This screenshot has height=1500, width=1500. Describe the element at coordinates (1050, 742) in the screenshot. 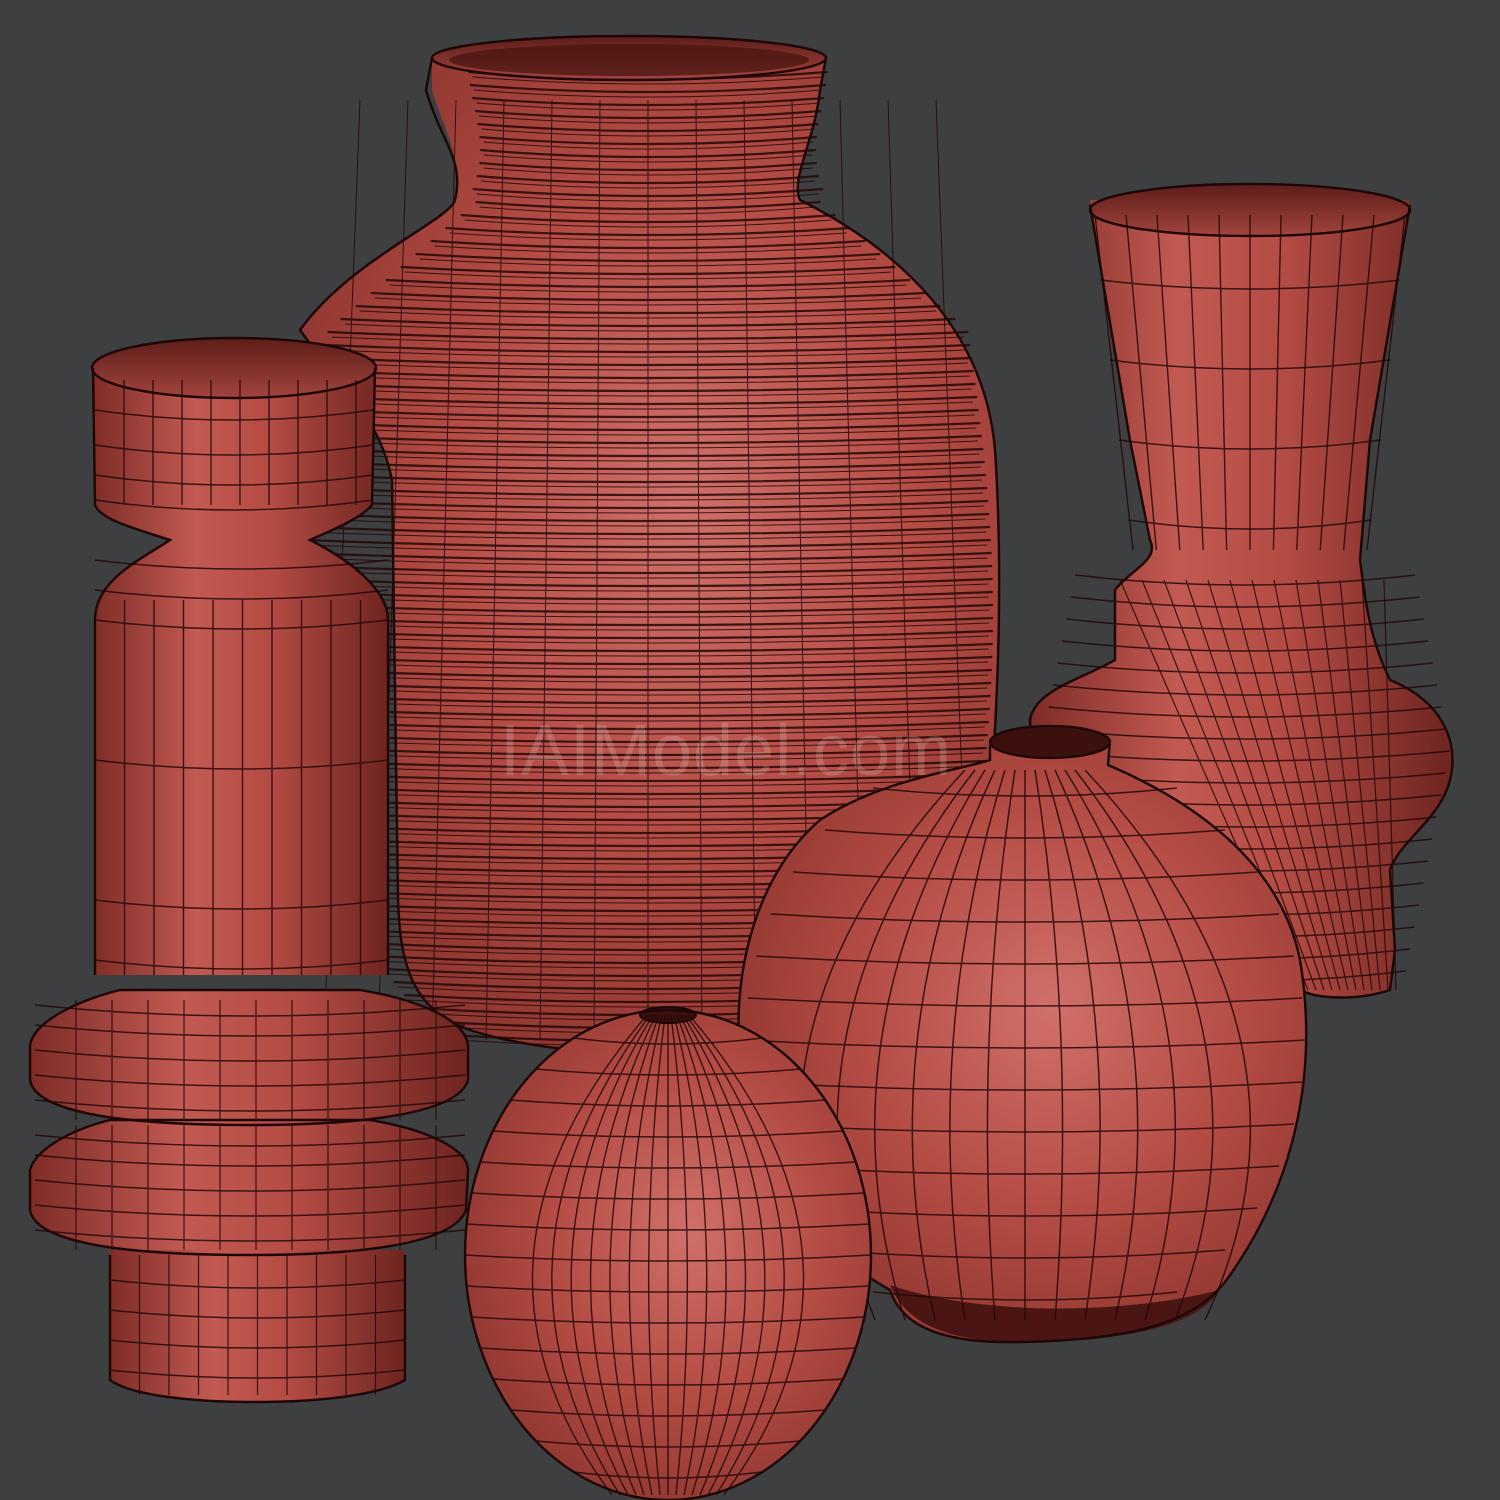

I see `round-vase-mouth` at that location.